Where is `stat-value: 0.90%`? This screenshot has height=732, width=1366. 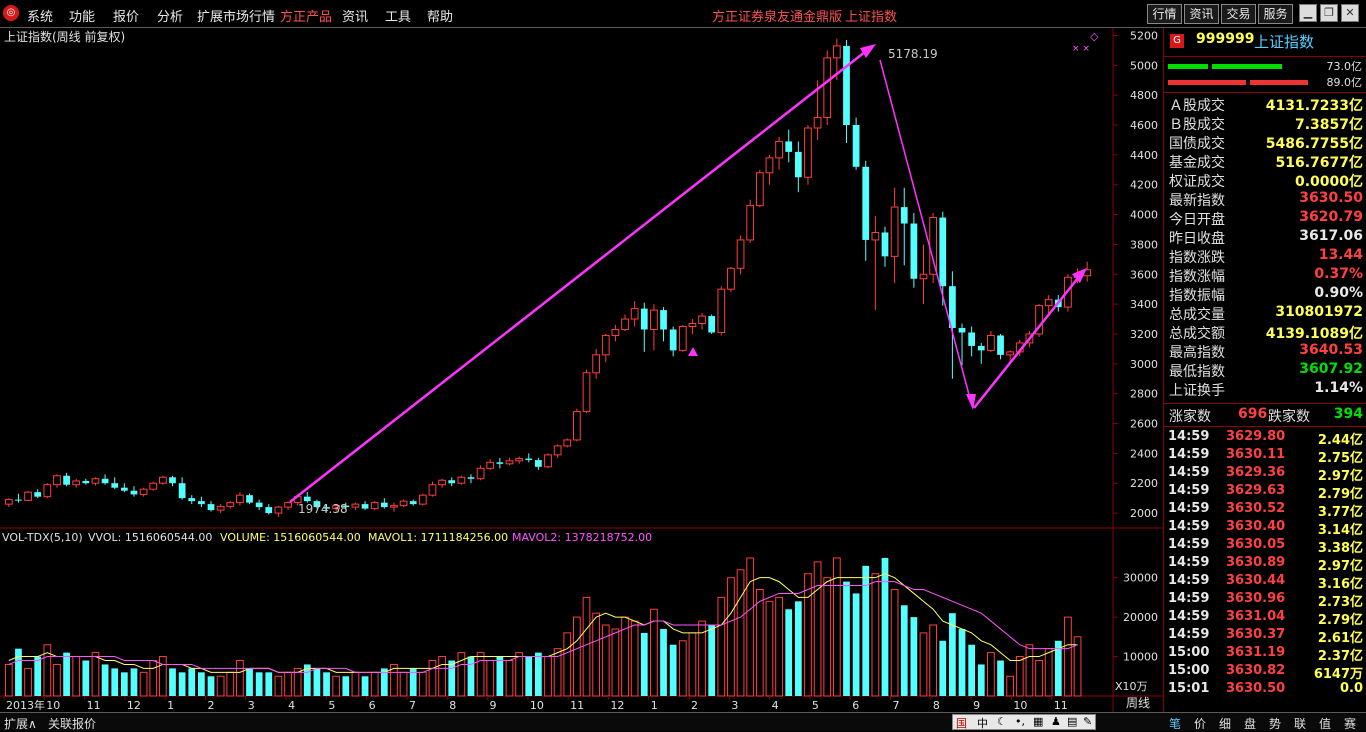
stat-value: 0.90% is located at coordinates (1338, 293).